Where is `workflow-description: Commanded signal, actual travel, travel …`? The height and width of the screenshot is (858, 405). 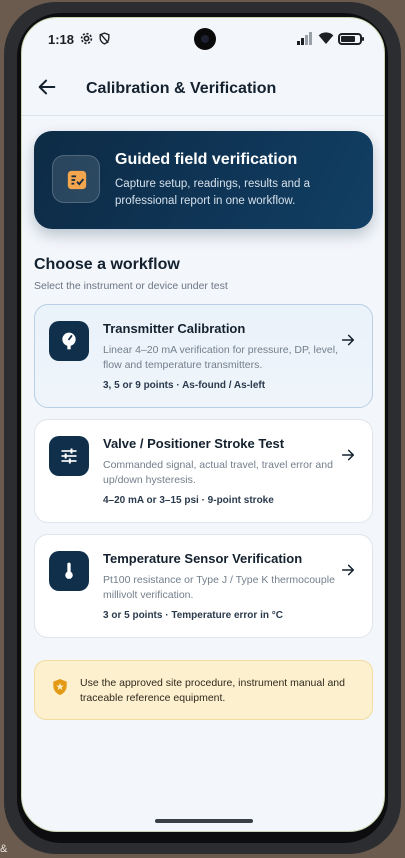
workflow-description: Commanded signal, actual travel, travel … is located at coordinates (218, 472).